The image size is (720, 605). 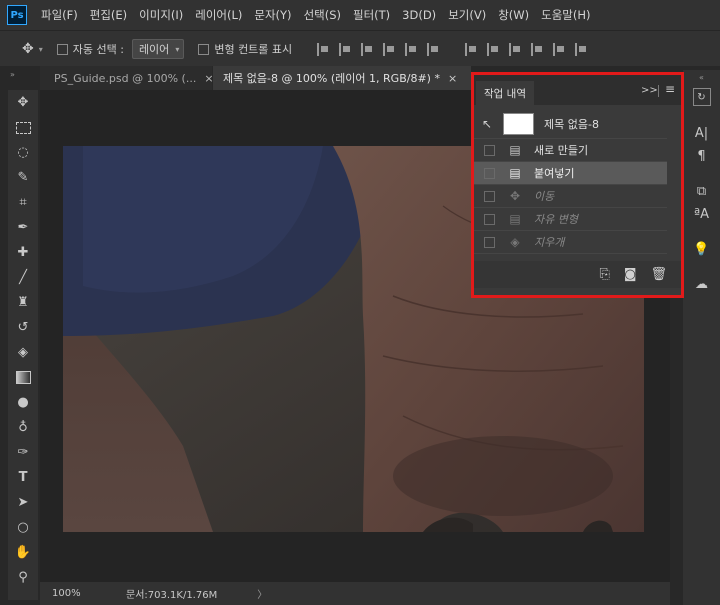 I want to click on history-item-eraser: ◈ 지우개, so click(x=570, y=242).